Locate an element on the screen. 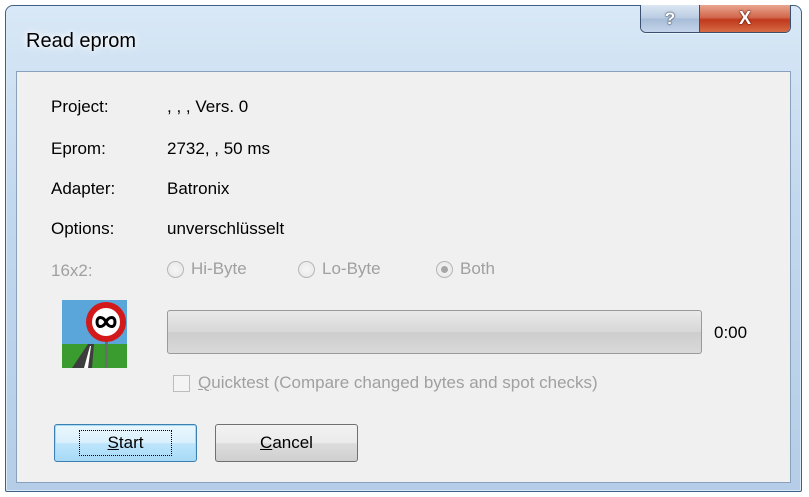  radio-both: Both is located at coordinates (465, 269).